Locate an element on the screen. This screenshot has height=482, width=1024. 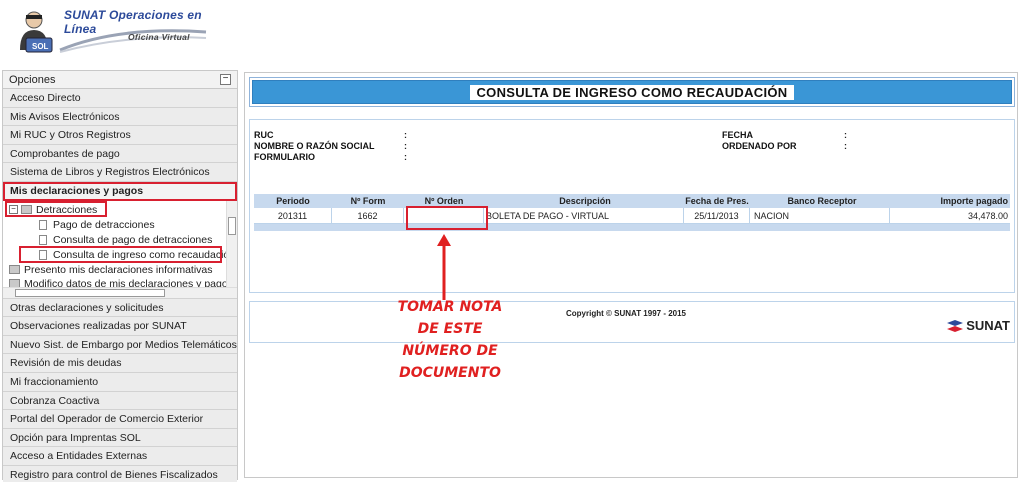
sol-badge-text: SOL is located at coordinates (40, 46).